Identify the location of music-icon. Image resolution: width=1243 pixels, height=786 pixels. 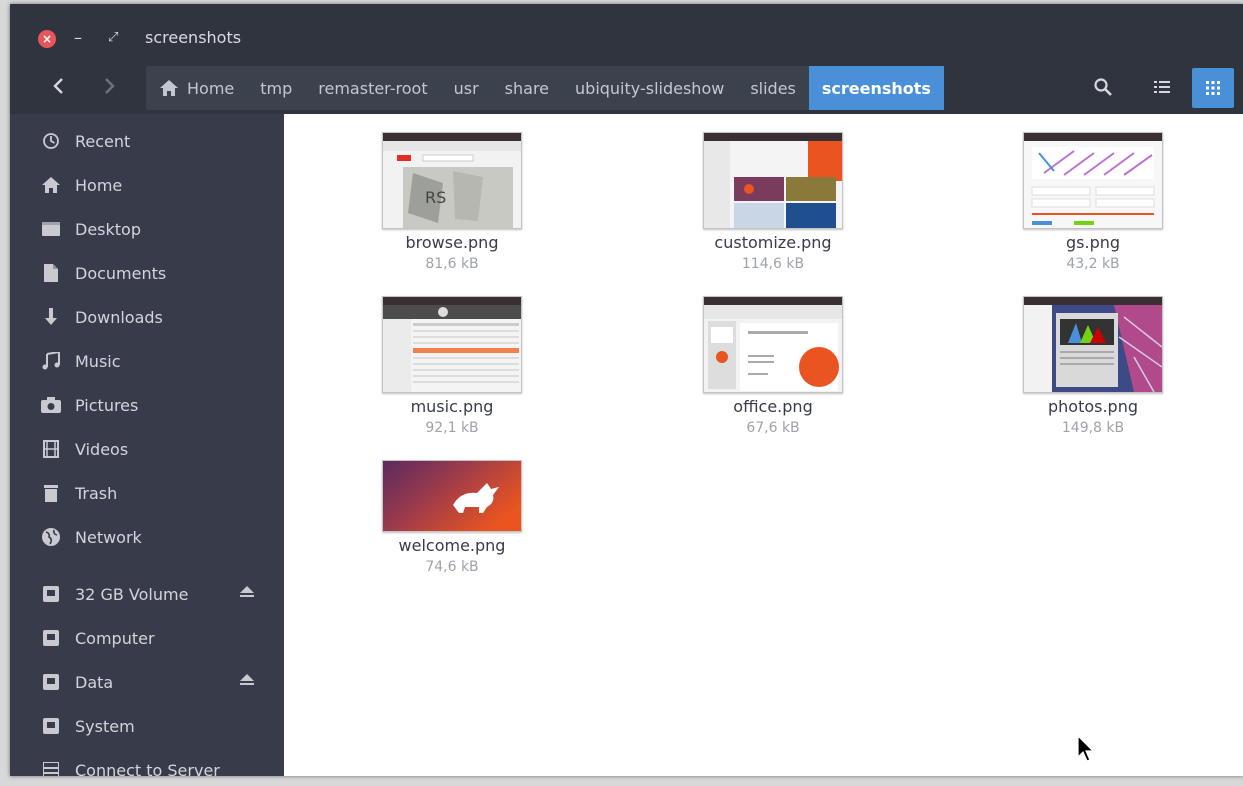
(51, 361).